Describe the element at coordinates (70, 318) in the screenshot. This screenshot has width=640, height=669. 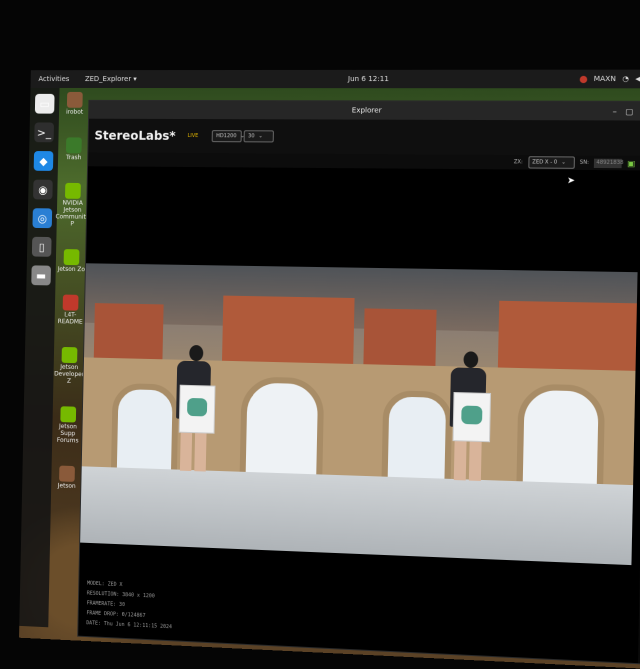
I see `desktop-icon-label: L4T-README` at that location.